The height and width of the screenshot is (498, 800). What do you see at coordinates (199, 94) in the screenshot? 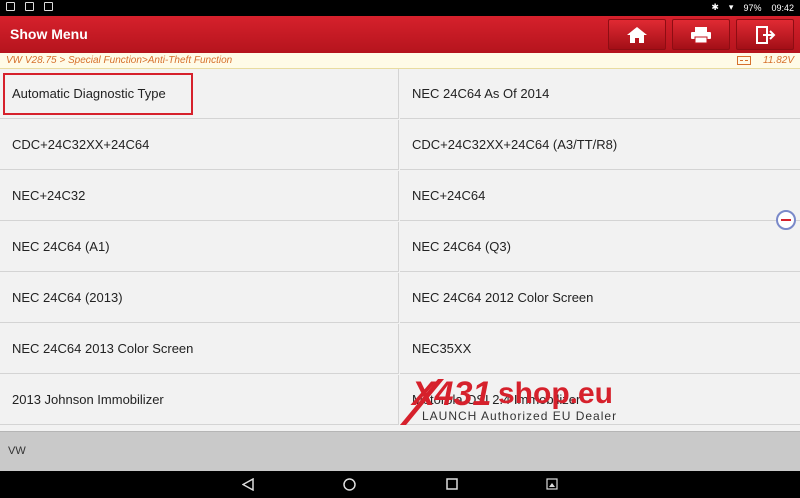
I see `menu-item-automatic-diagnostic-type: Automatic Diagnostic Type` at bounding box center [199, 94].